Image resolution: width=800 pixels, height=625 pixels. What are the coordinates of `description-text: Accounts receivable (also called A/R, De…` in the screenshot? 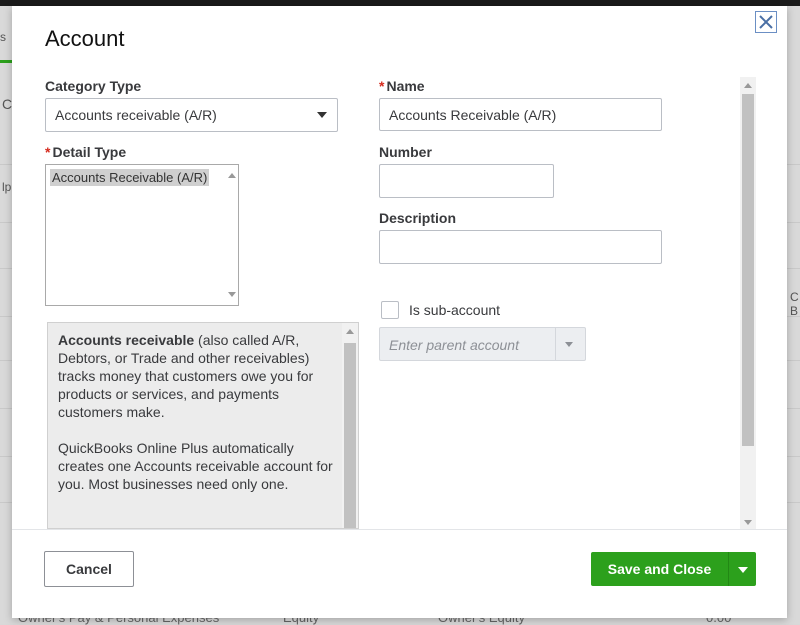 It's located at (198, 421).